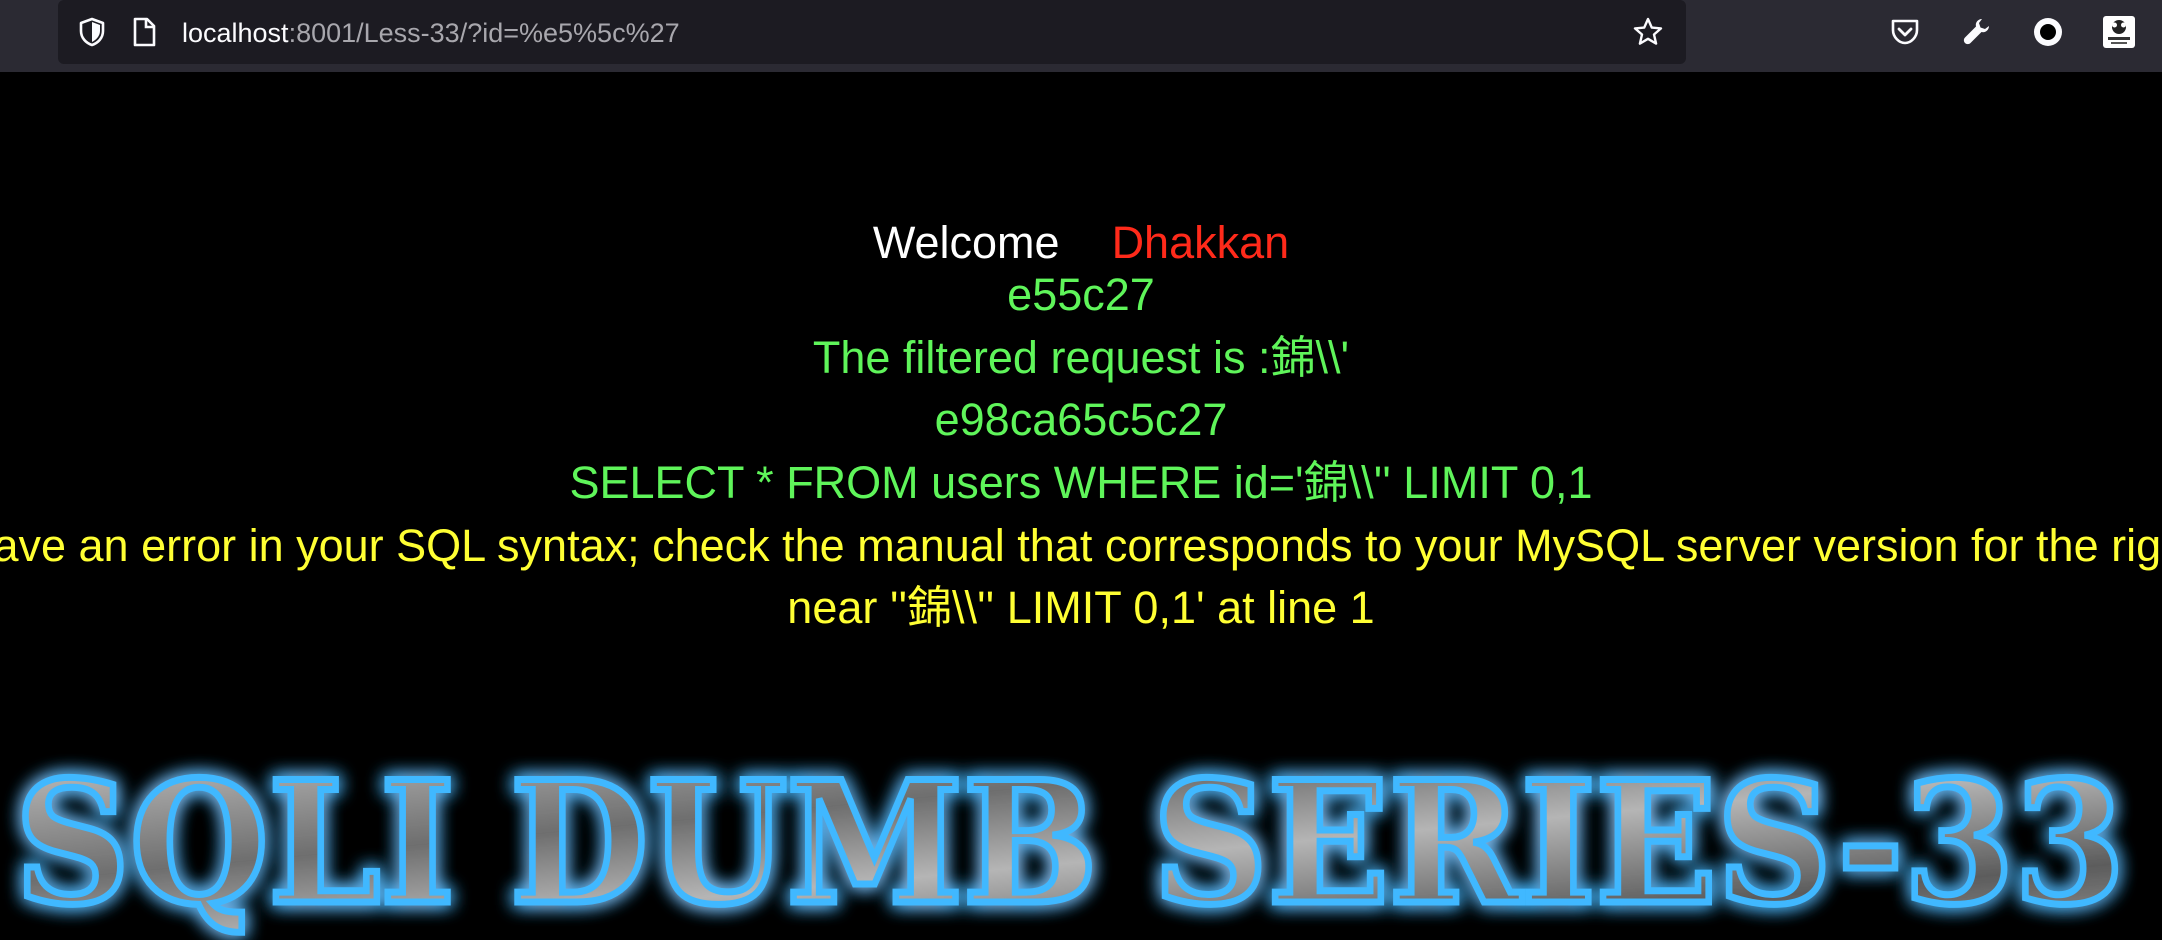  What do you see at coordinates (1977, 32) in the screenshot?
I see `wrench-icon` at bounding box center [1977, 32].